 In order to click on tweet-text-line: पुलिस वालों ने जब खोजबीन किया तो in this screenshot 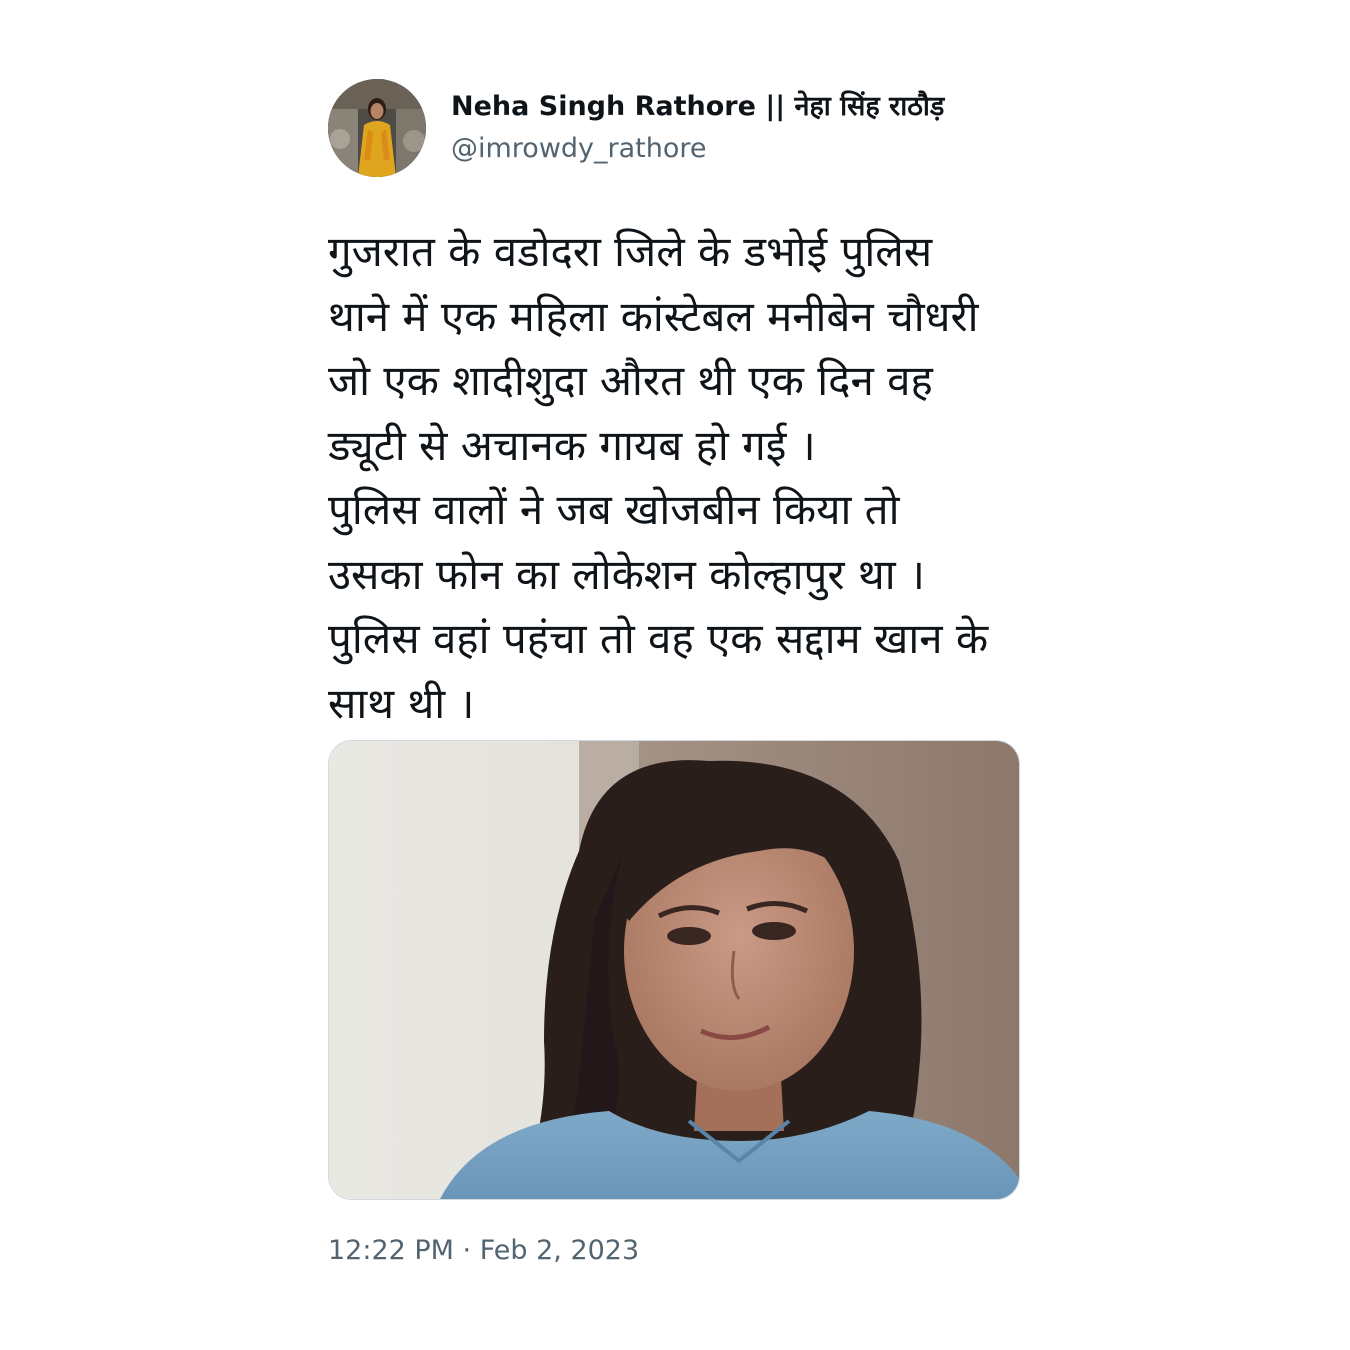, I will do `click(614, 509)`.